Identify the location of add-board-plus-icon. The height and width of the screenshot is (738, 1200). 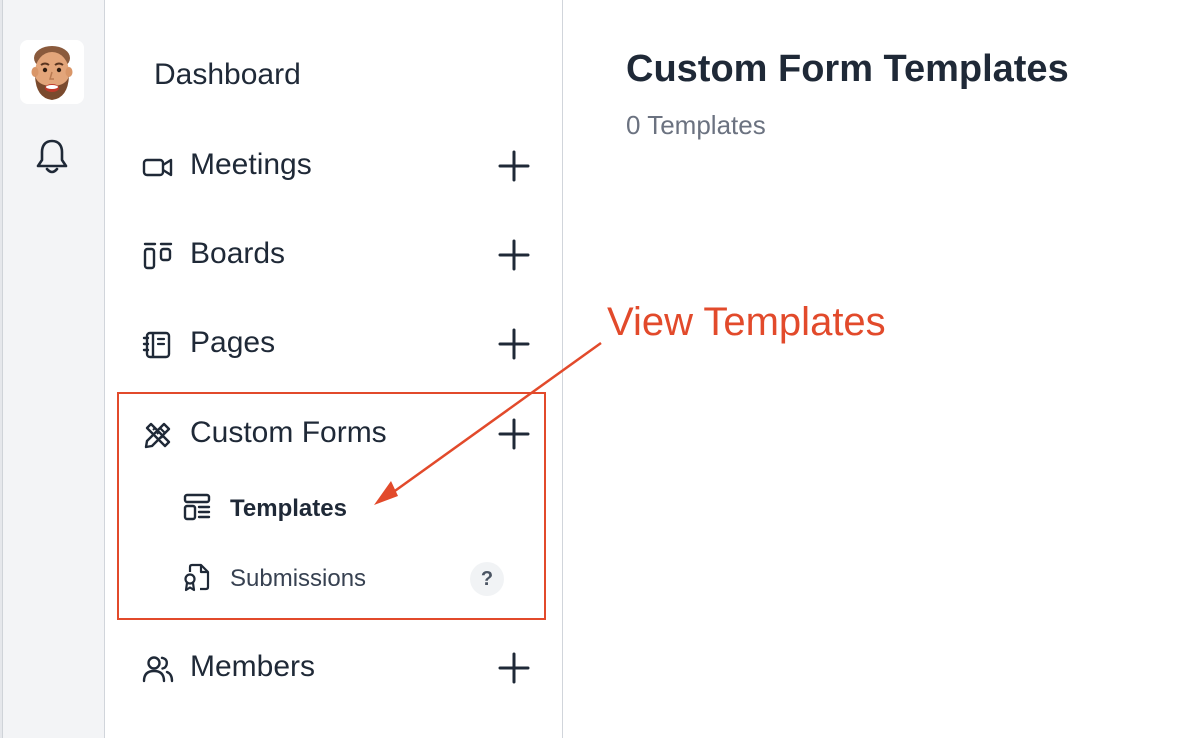
(514, 255).